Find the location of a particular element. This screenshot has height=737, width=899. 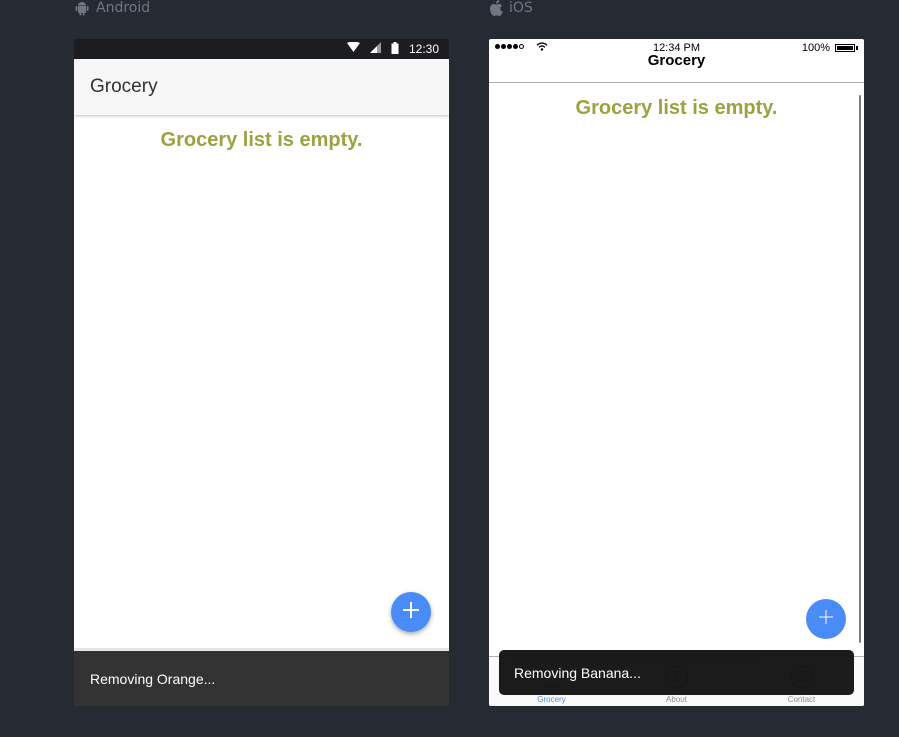

android-status-bar: 12:30 is located at coordinates (261, 49).